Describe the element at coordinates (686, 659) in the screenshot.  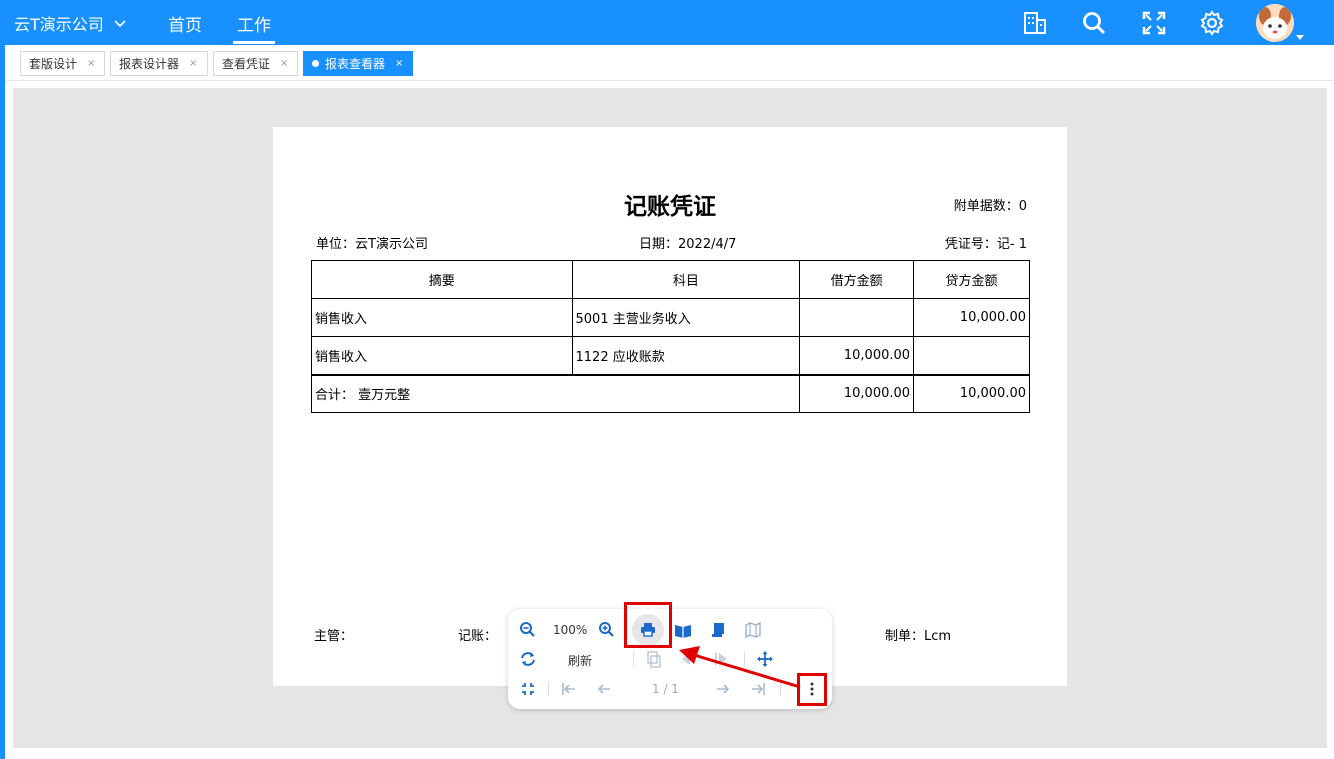
I see `play-back-icon` at that location.